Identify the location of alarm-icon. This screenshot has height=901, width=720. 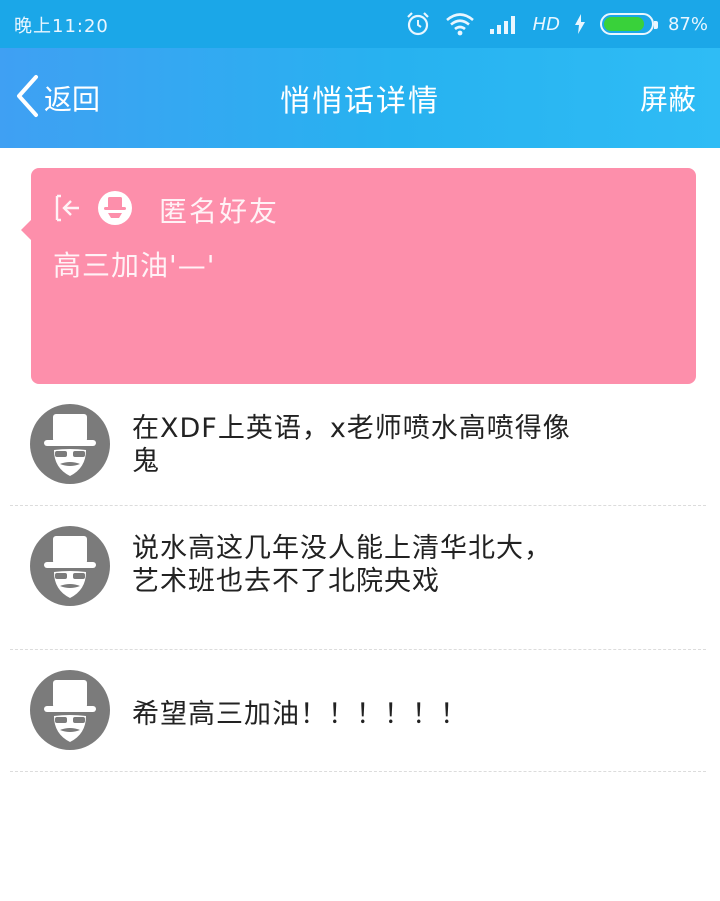
(418, 24).